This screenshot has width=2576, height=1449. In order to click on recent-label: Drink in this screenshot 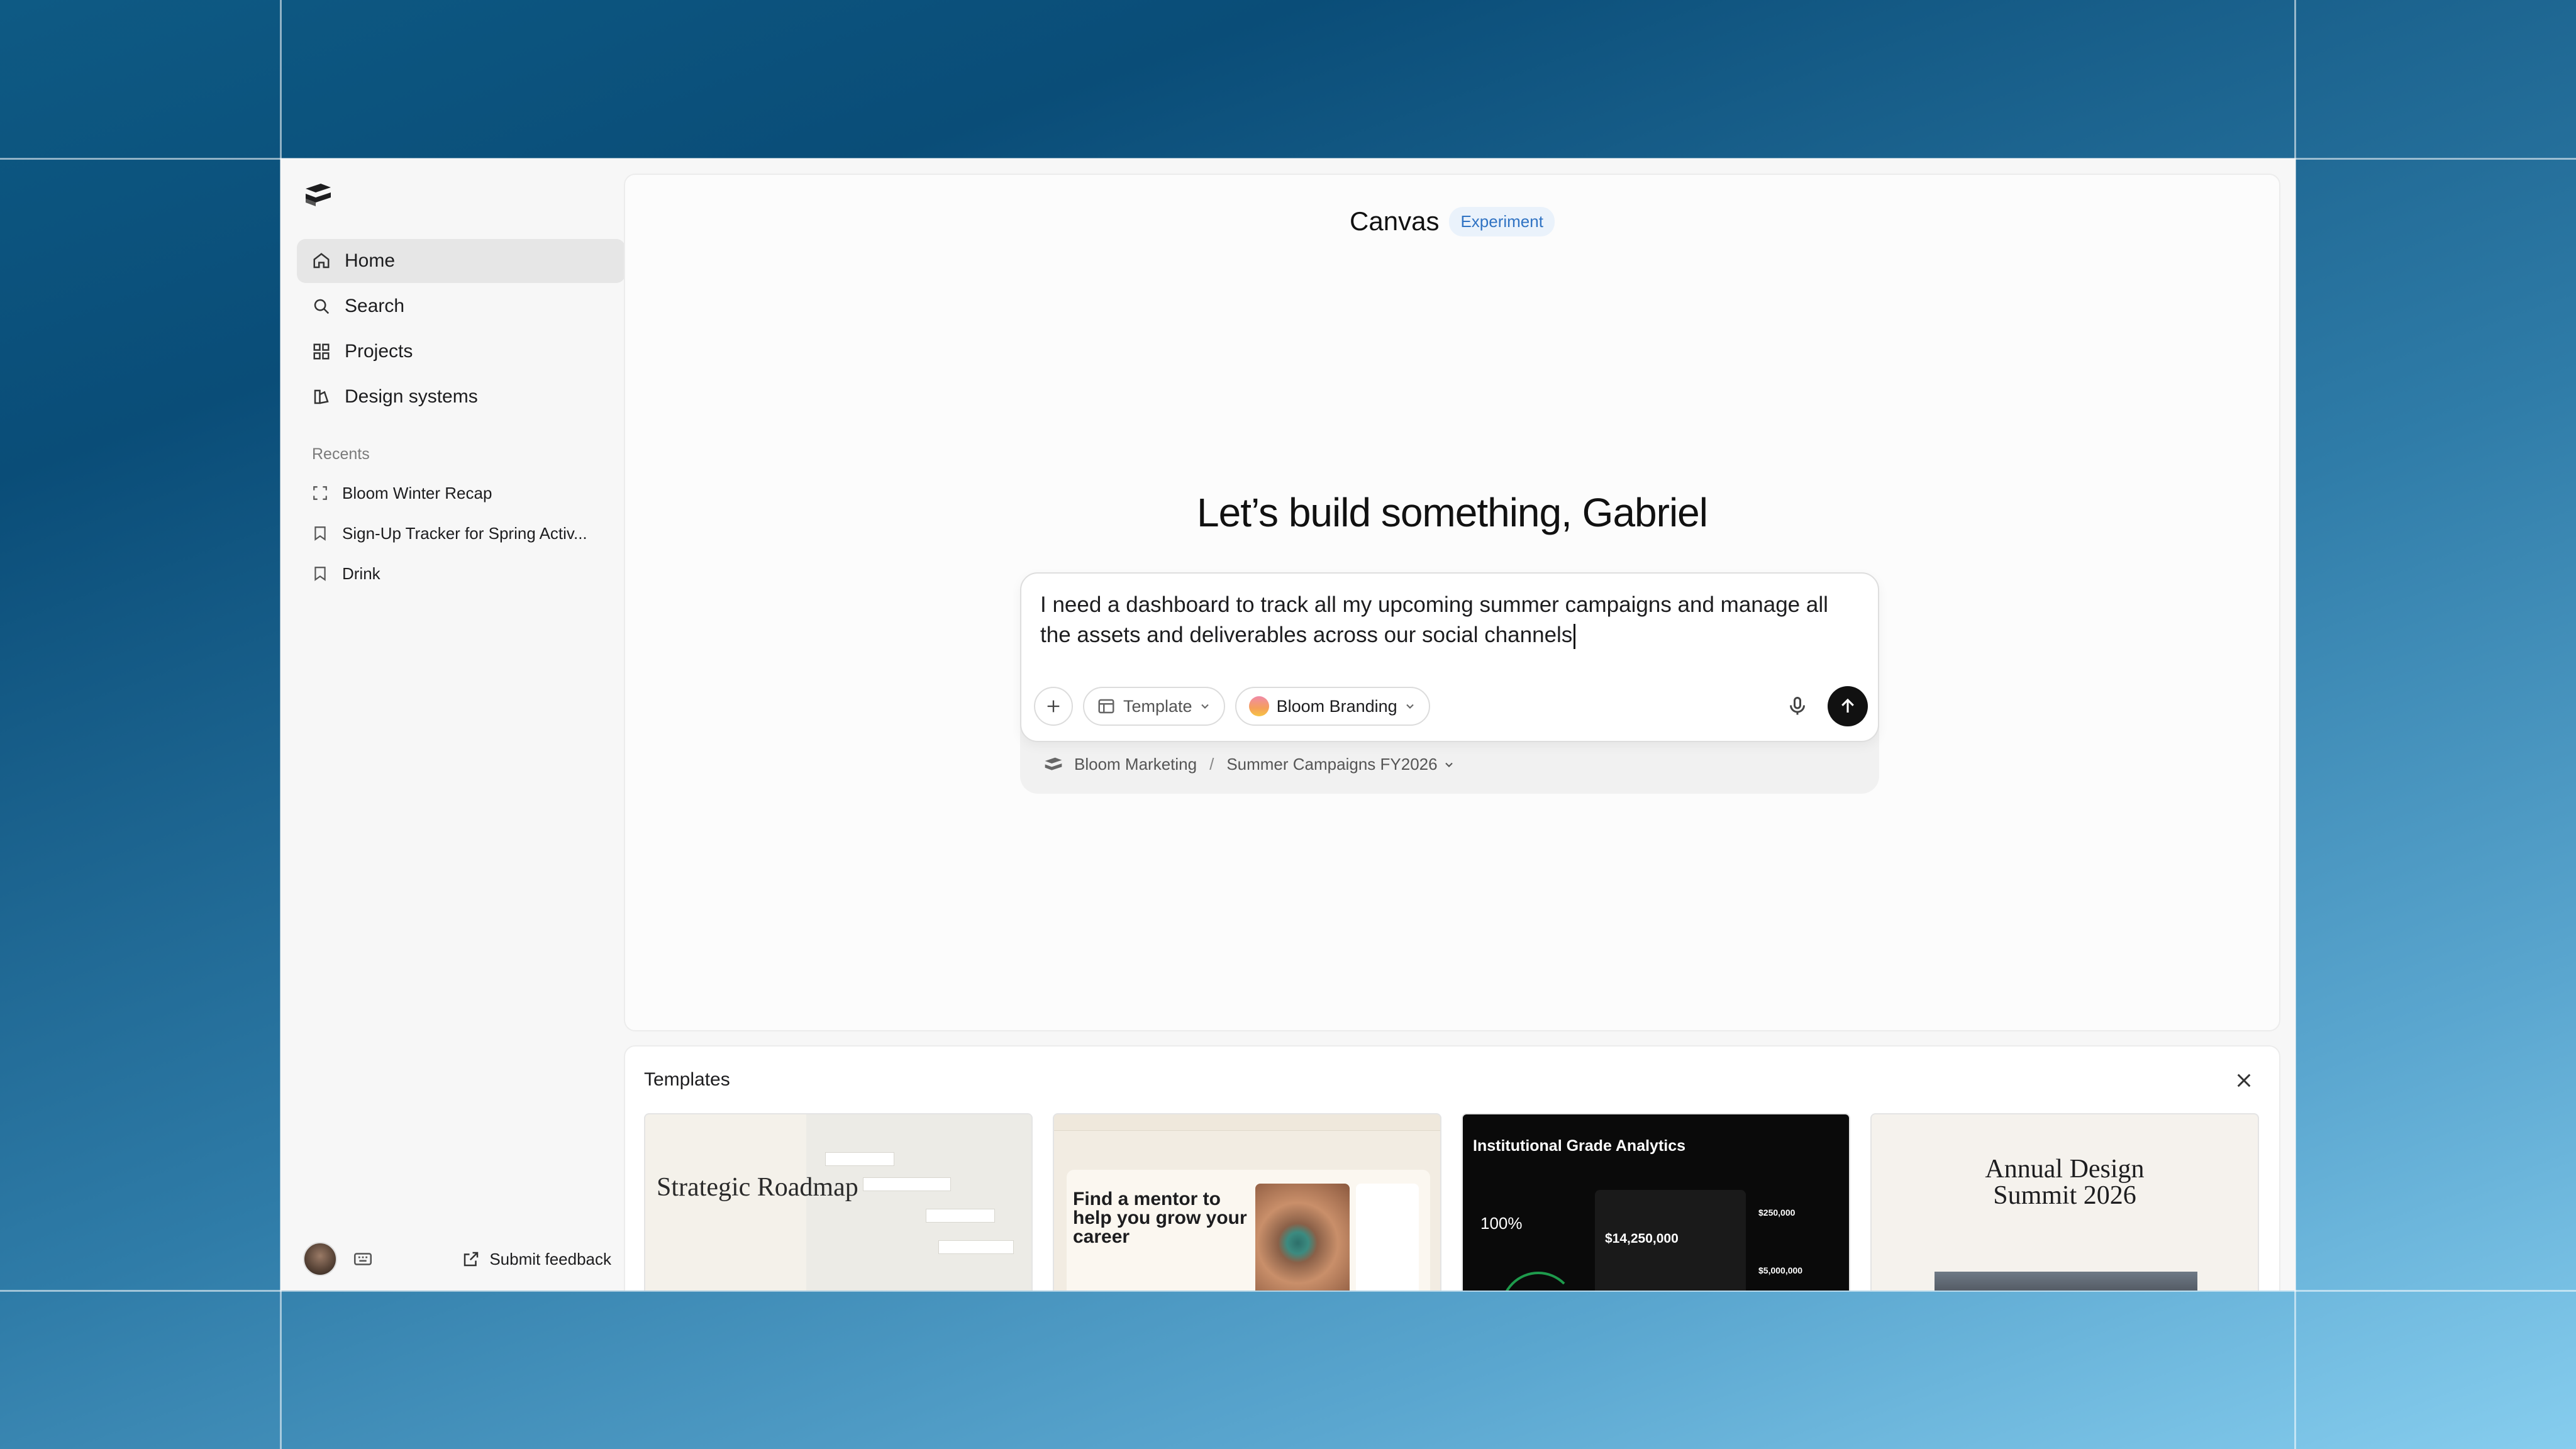, I will do `click(361, 573)`.